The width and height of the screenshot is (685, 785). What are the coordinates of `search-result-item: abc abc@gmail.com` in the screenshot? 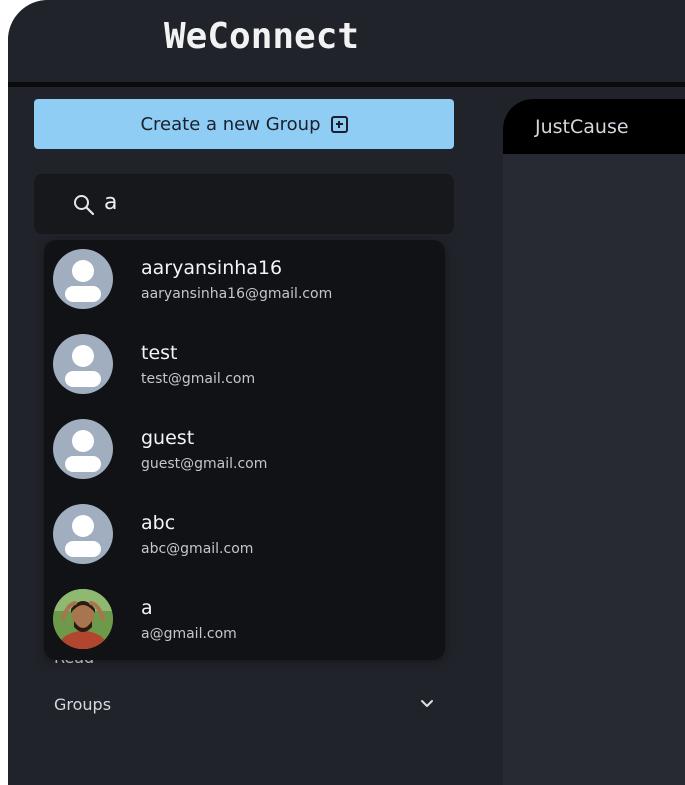 It's located at (244, 537).